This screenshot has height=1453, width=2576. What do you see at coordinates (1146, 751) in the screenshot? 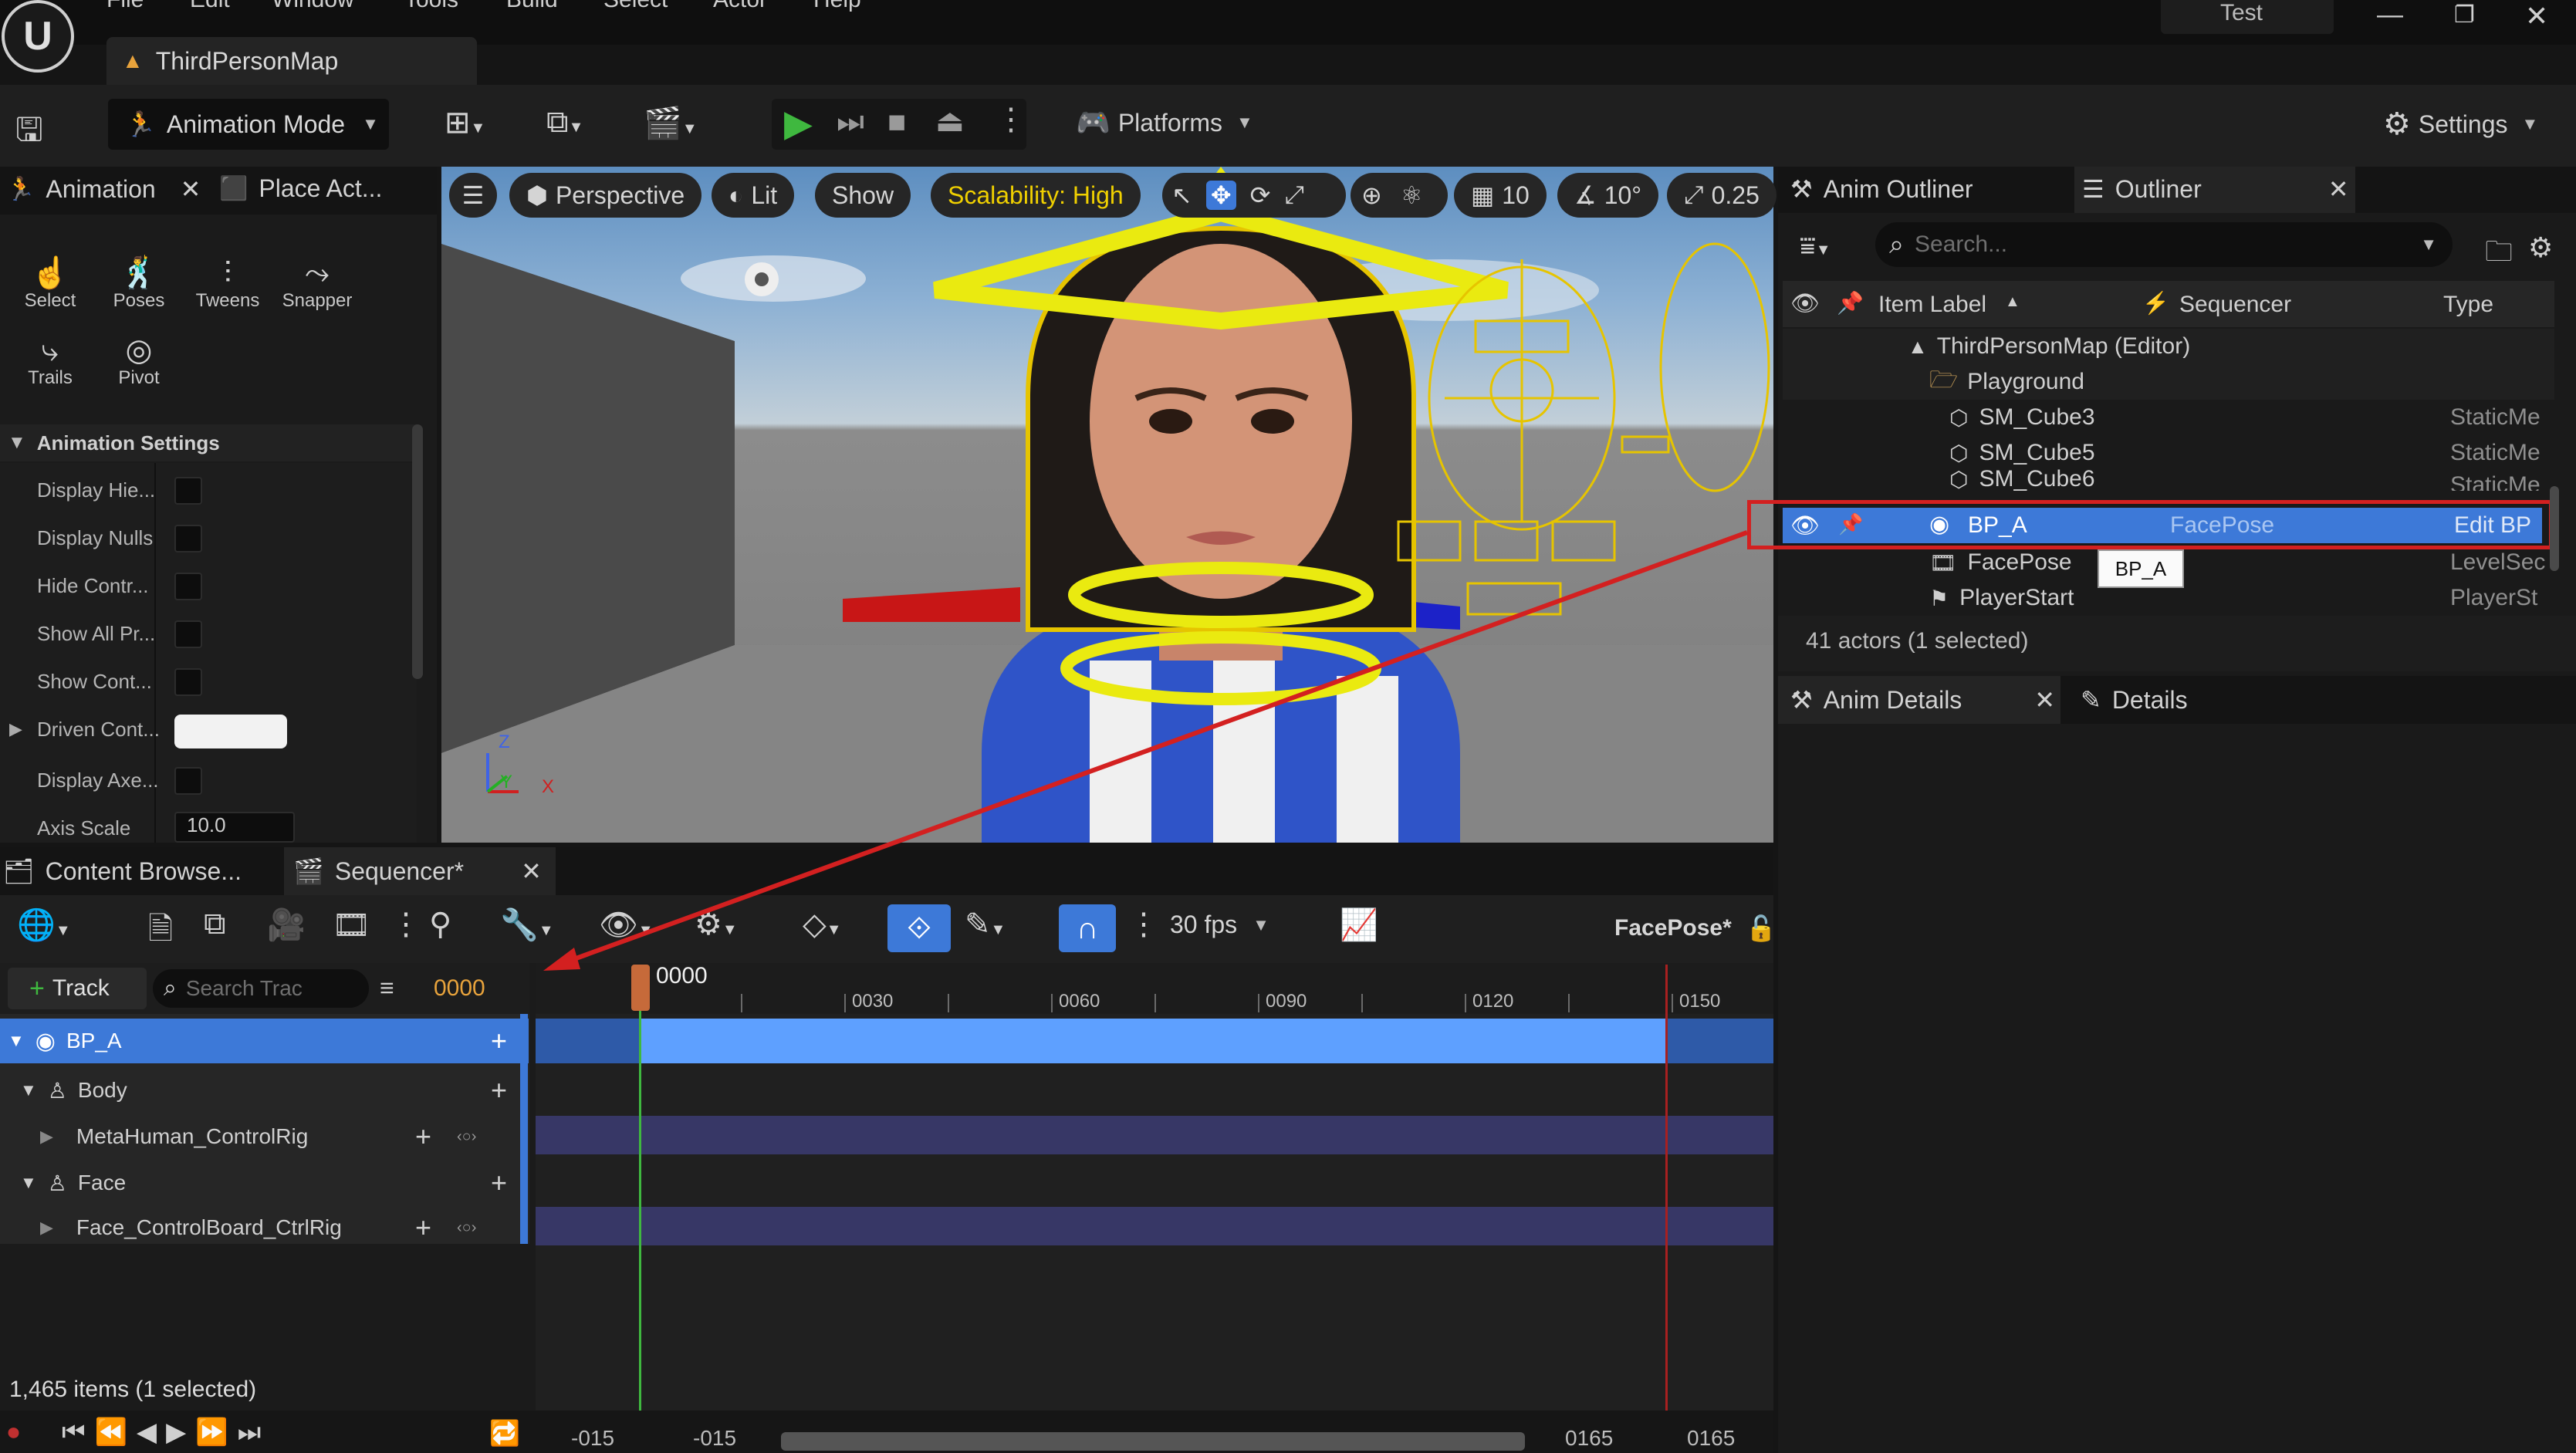
I see `annotation-arrow` at bounding box center [1146, 751].